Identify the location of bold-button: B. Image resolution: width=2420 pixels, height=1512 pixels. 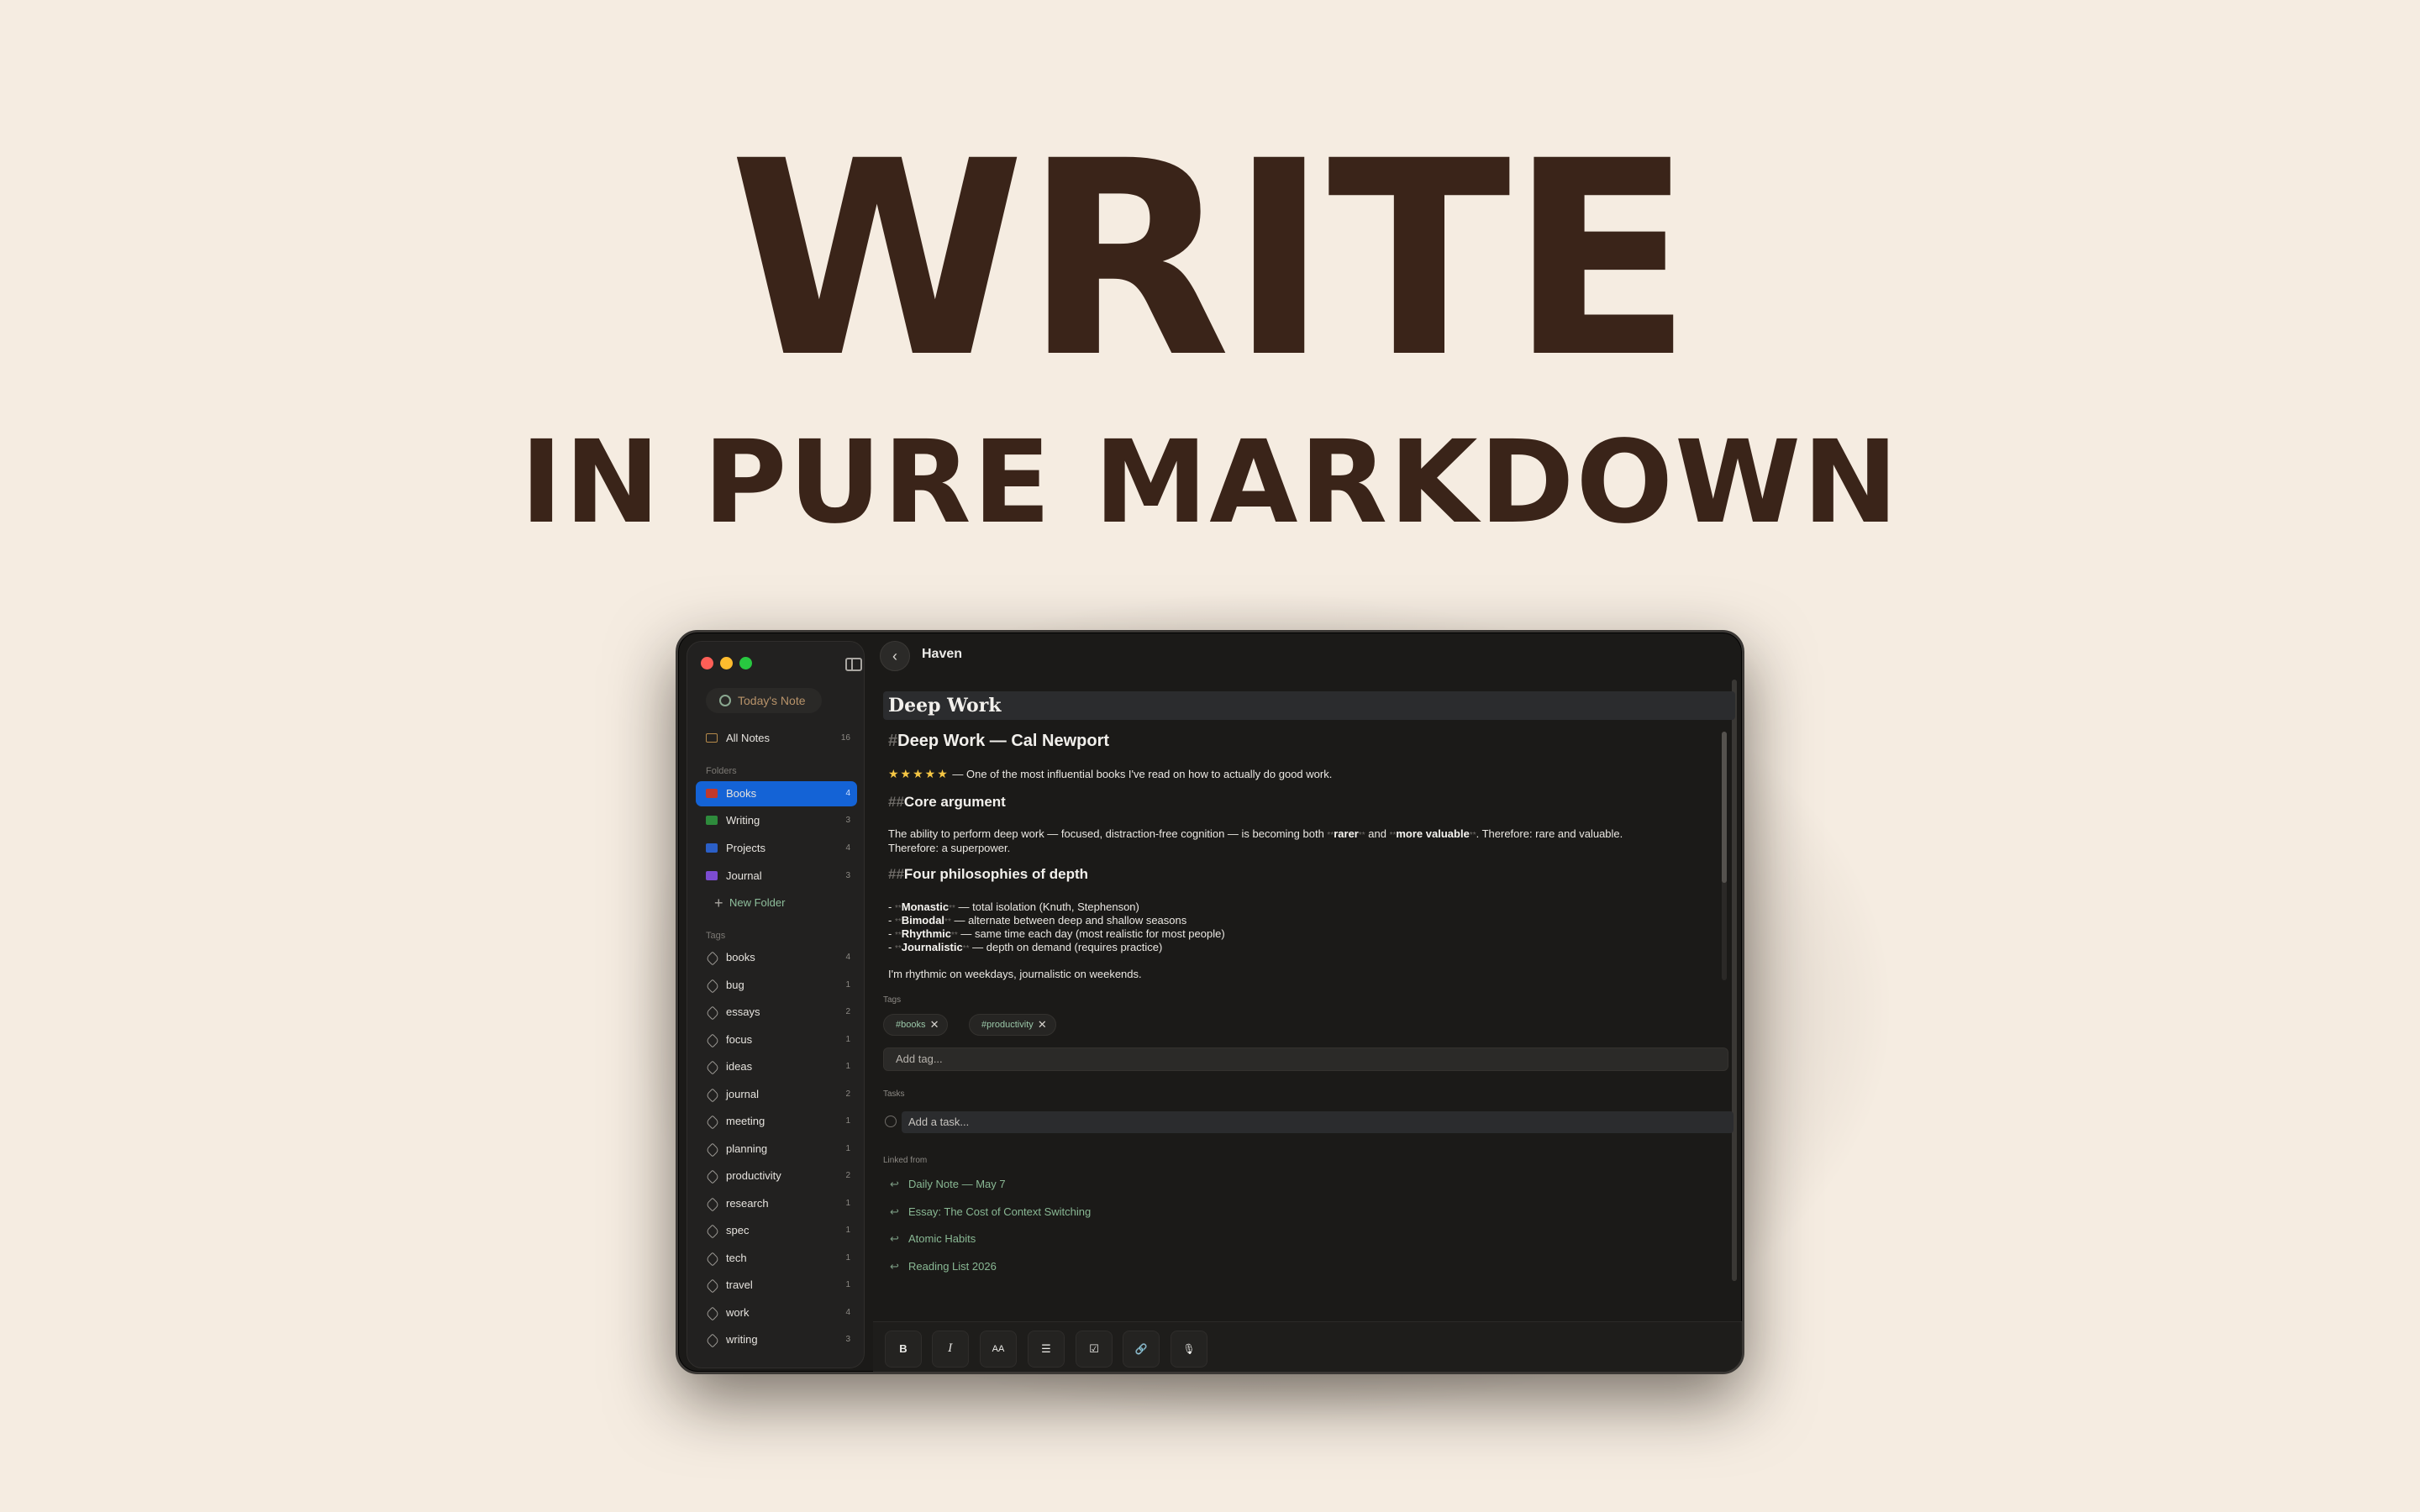
(903, 1349).